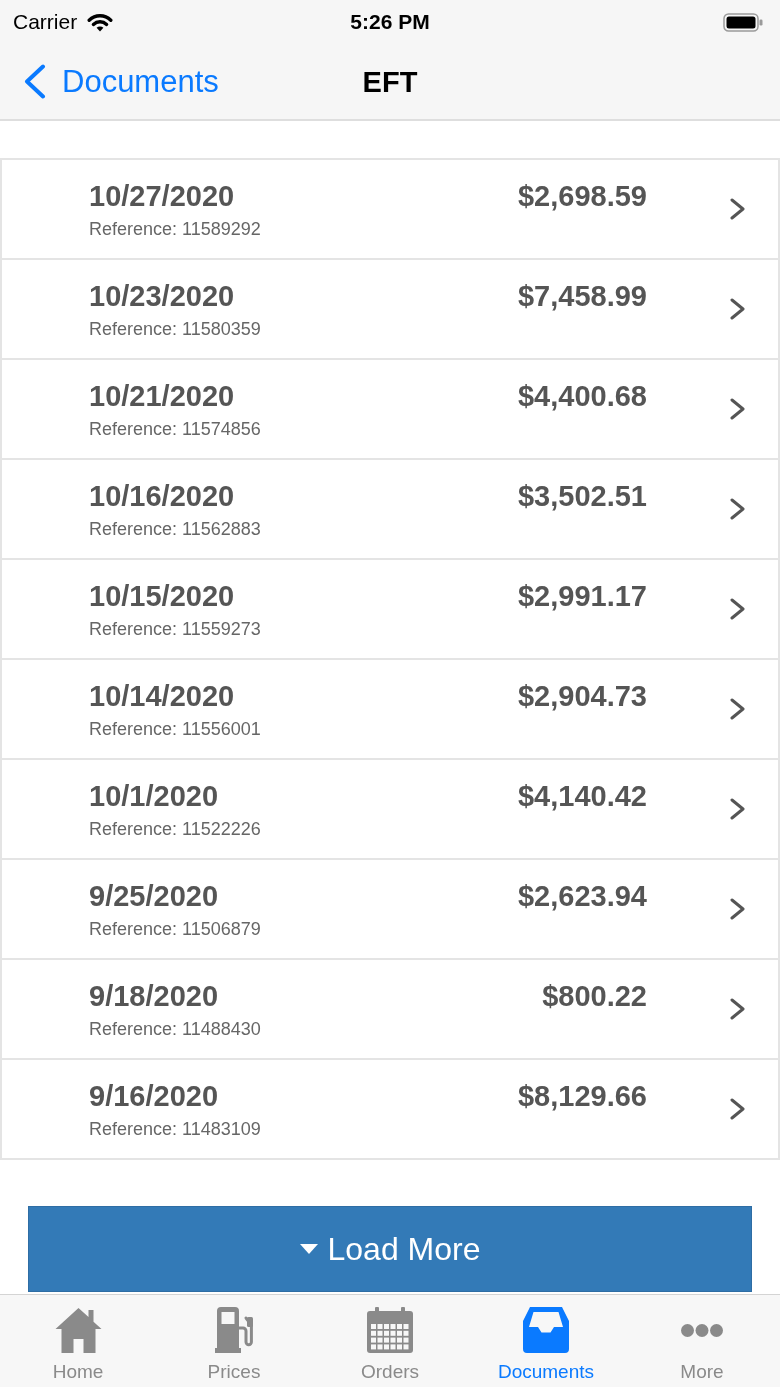 This screenshot has height=1387, width=780. What do you see at coordinates (582, 896) in the screenshot?
I see `transaction-amount: $2,623.94` at bounding box center [582, 896].